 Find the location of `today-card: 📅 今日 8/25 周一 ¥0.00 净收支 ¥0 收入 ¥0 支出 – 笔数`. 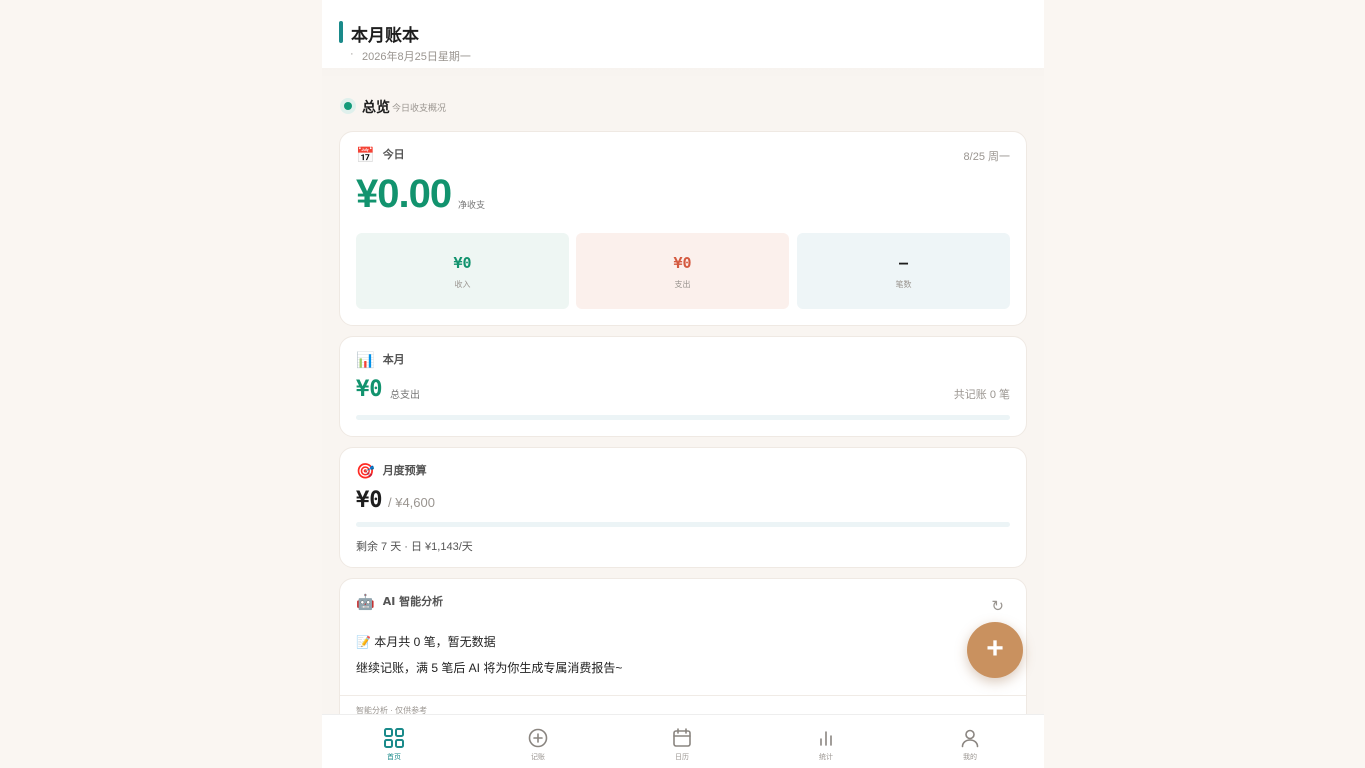

today-card: 📅 今日 8/25 周一 ¥0.00 净收支 ¥0 收入 ¥0 支出 – 笔数 is located at coordinates (683, 228).